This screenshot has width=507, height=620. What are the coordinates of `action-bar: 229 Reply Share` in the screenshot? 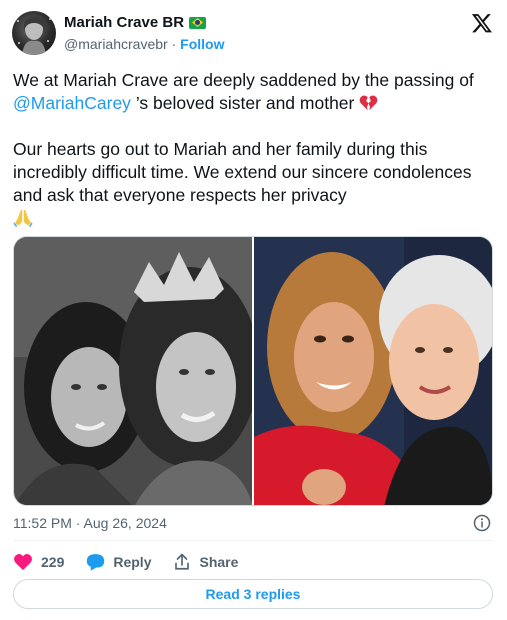 It's located at (136, 562).